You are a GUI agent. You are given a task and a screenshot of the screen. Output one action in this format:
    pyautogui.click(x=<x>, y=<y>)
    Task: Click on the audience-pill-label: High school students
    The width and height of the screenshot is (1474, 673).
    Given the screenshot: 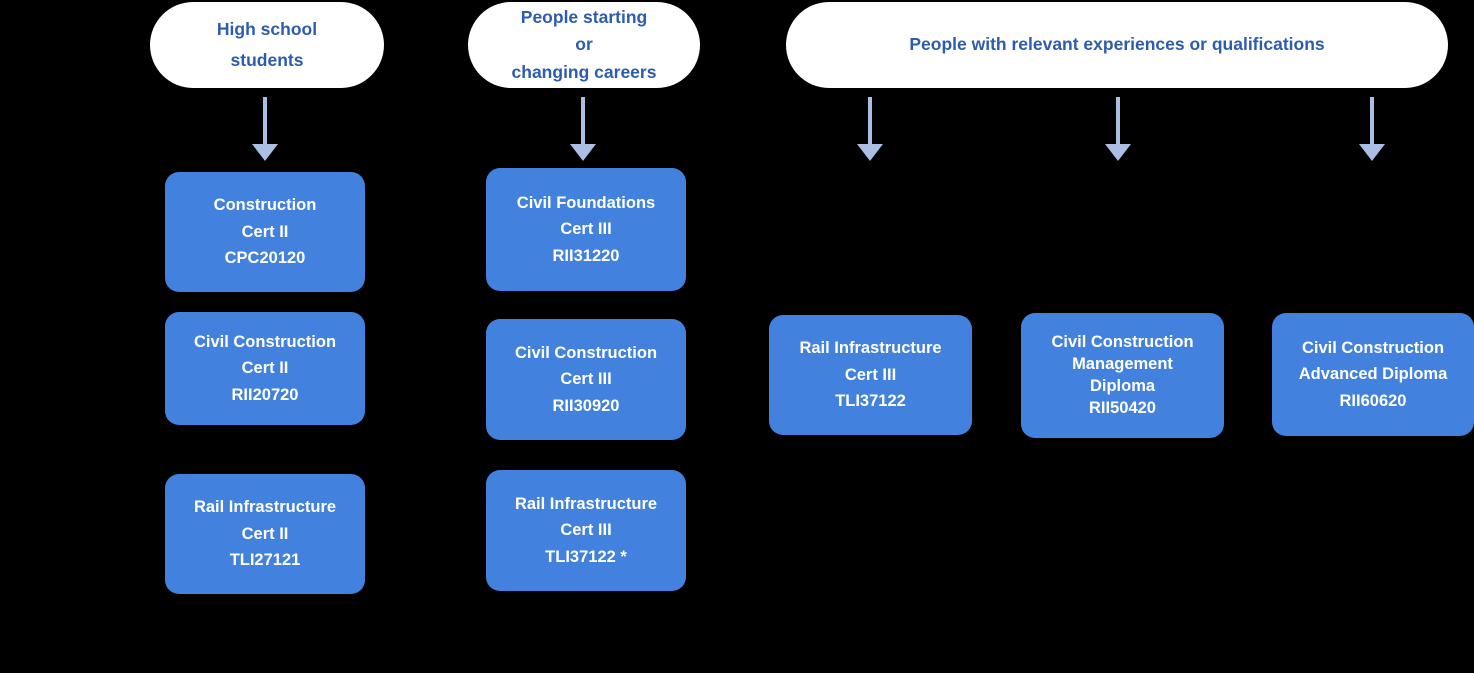 What is the action you would take?
    pyautogui.click(x=267, y=44)
    